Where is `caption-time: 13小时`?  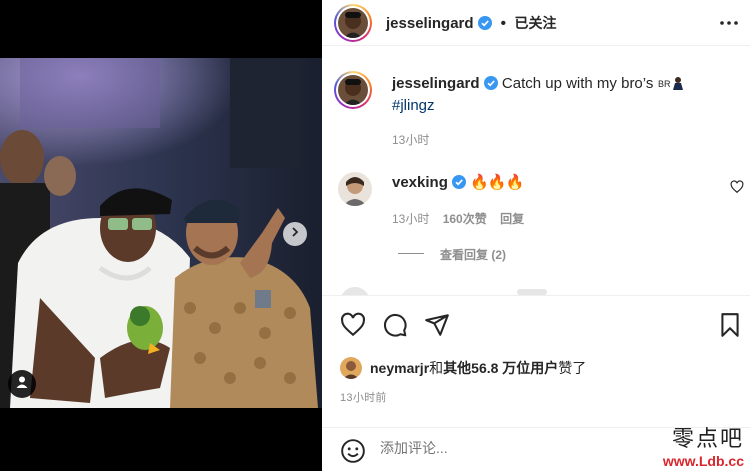
caption-time: 13小时 is located at coordinates (411, 140).